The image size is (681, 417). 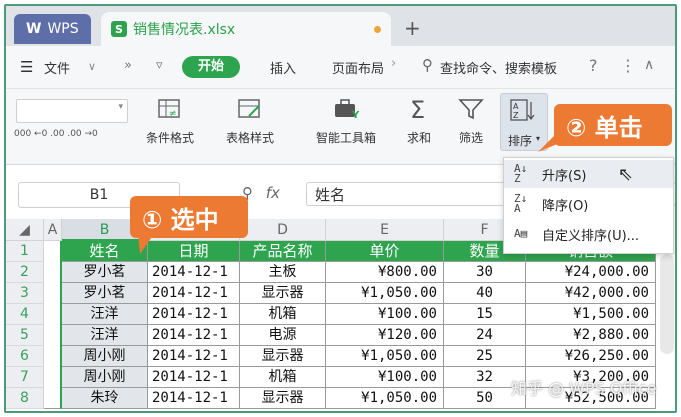 I want to click on table-cell: ¥1,500.00, so click(x=591, y=314).